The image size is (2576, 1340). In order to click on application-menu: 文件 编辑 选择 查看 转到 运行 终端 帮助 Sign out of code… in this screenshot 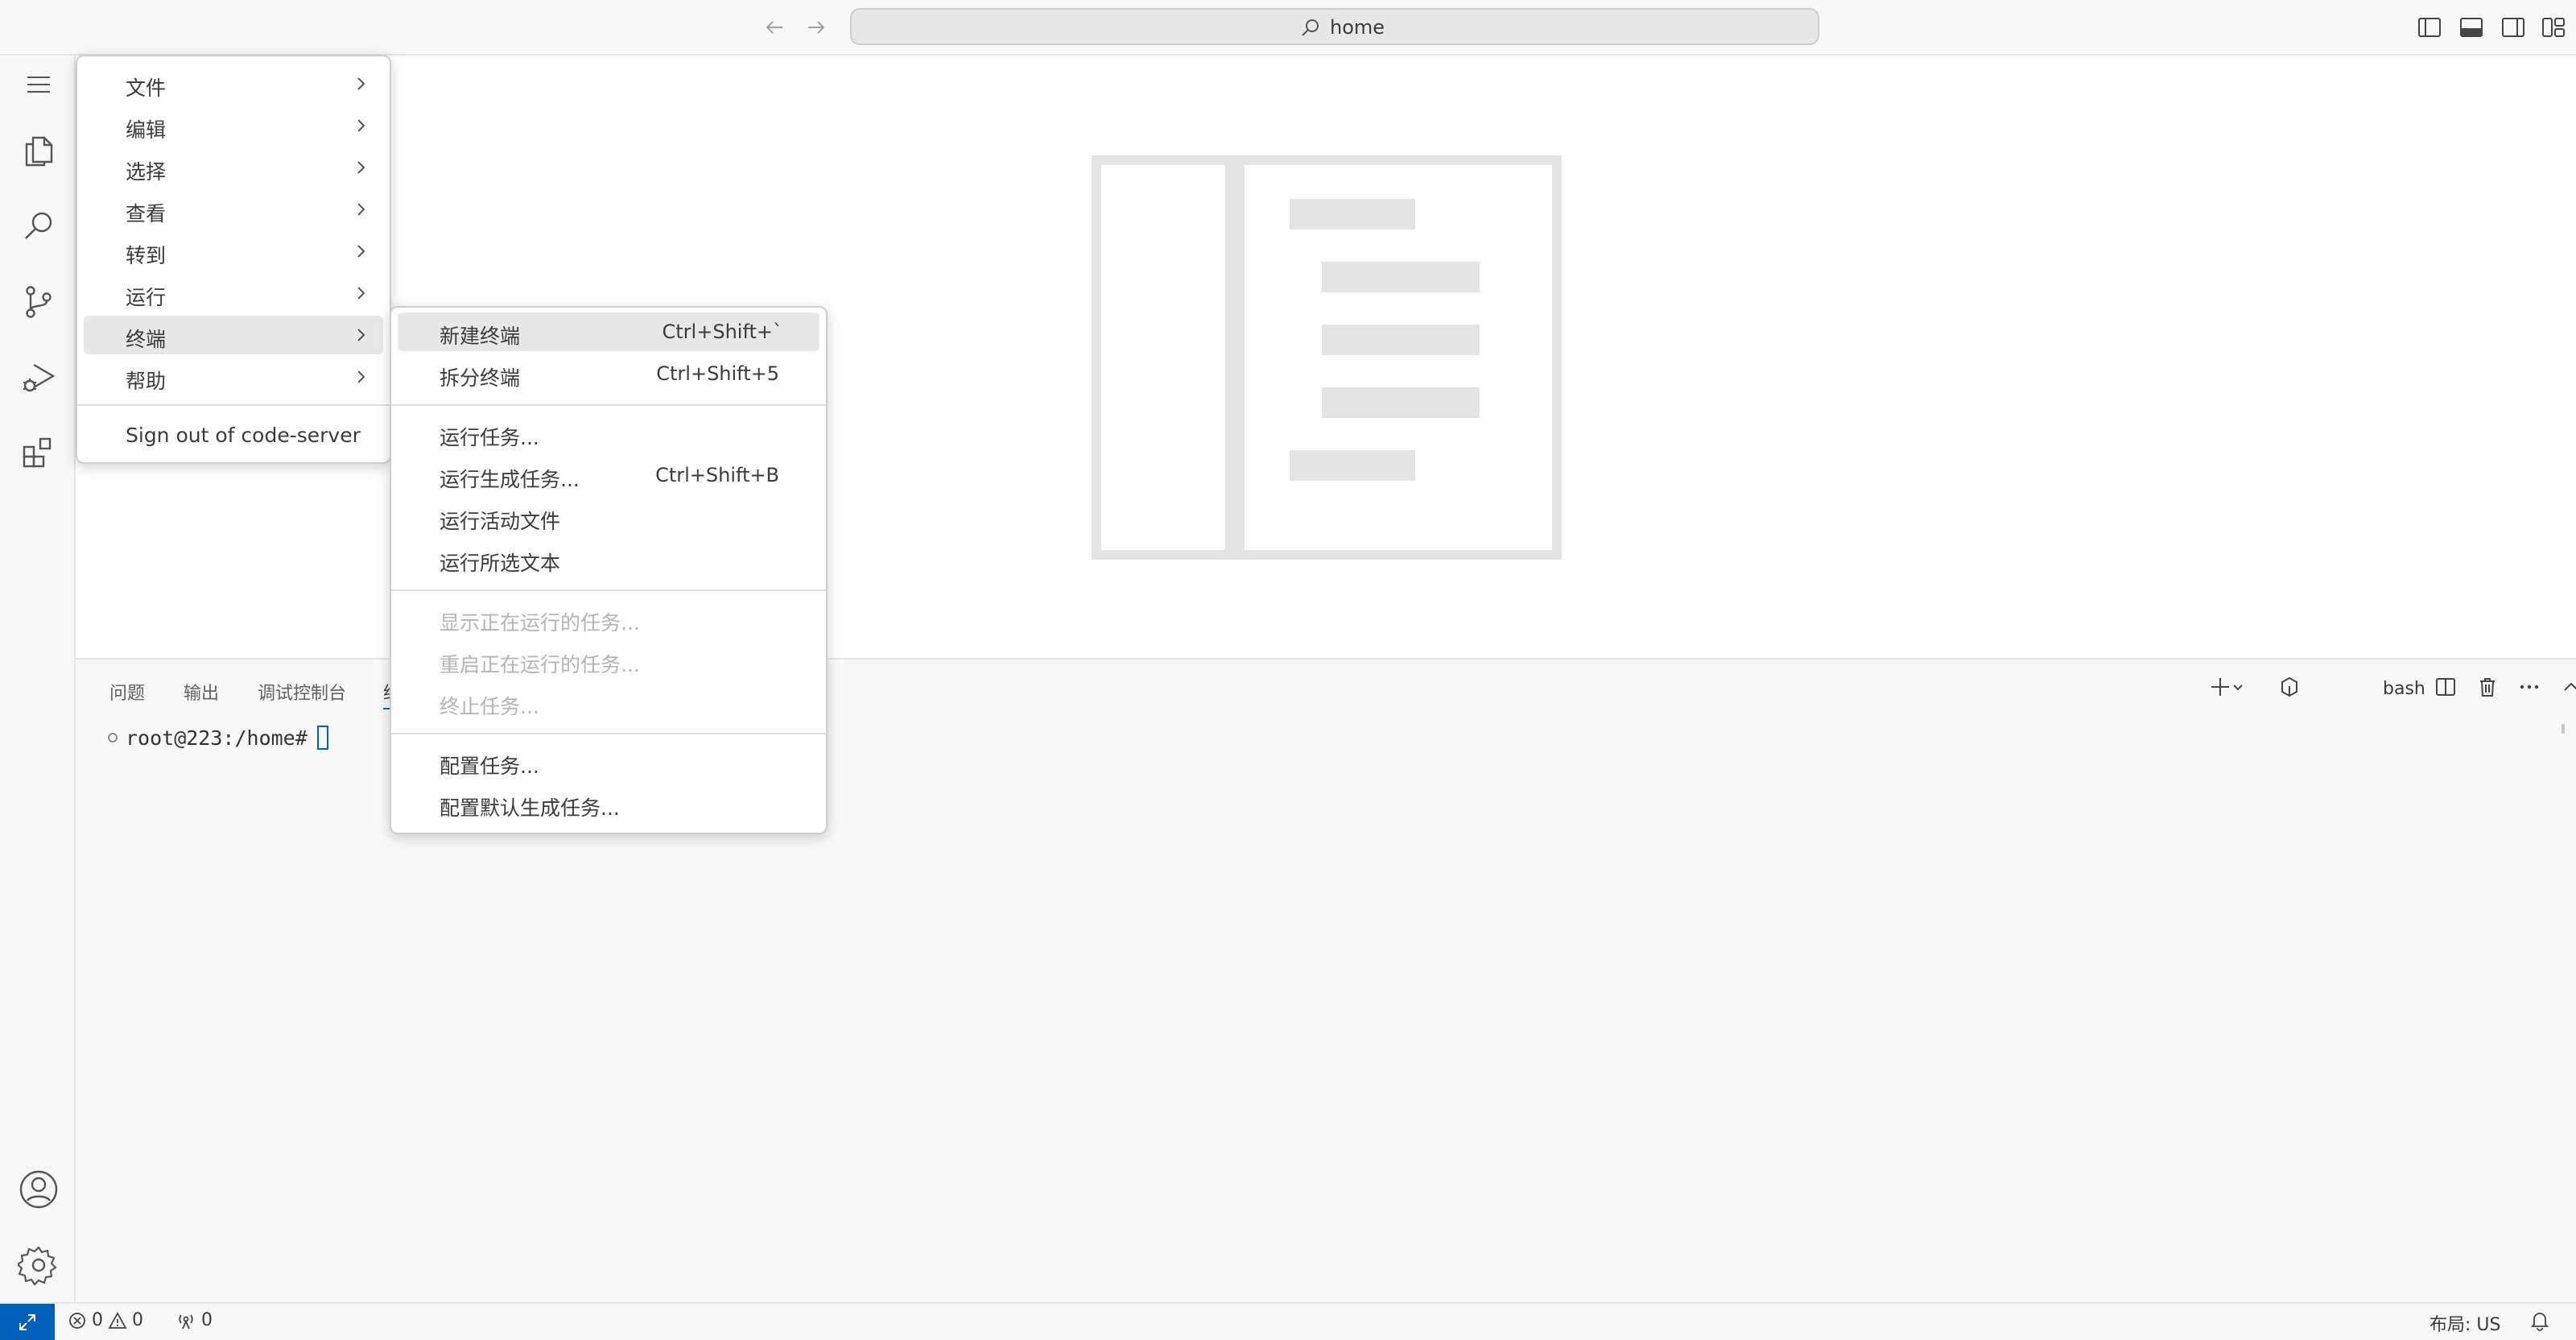, I will do `click(233, 259)`.